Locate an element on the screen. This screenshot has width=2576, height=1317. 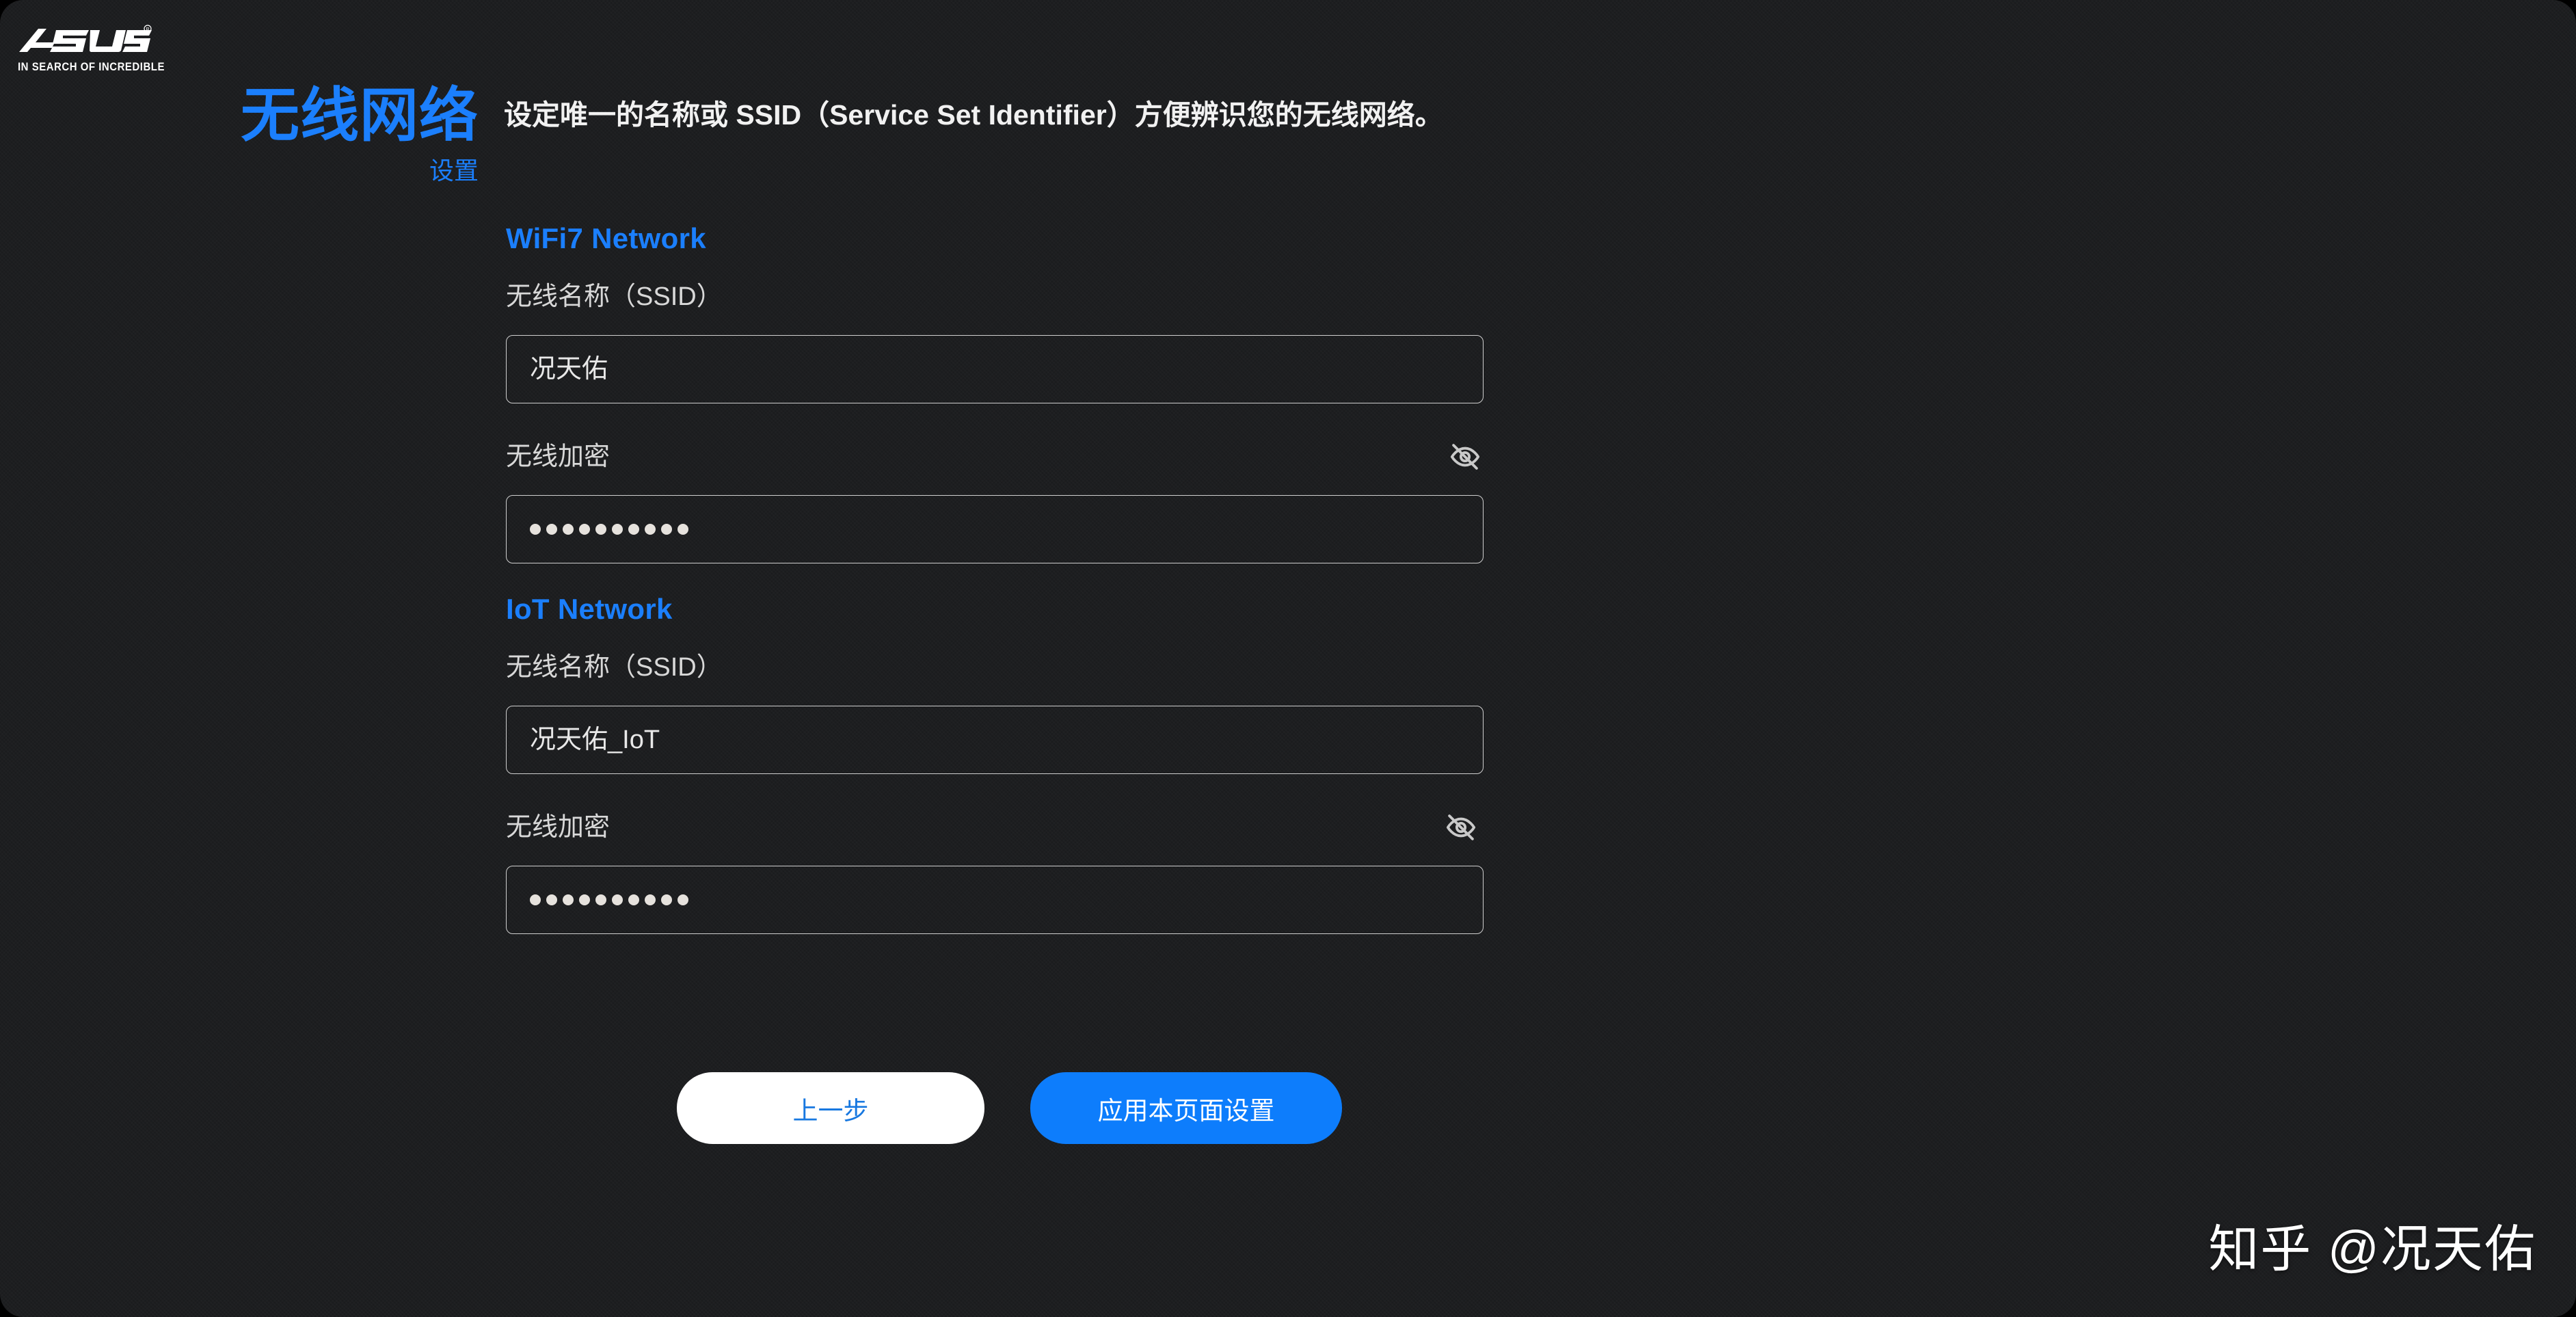
section-wifi7: WiFi7 Network 无线名称（SSID） 况天佑 无线加密 is located at coordinates (995, 394).